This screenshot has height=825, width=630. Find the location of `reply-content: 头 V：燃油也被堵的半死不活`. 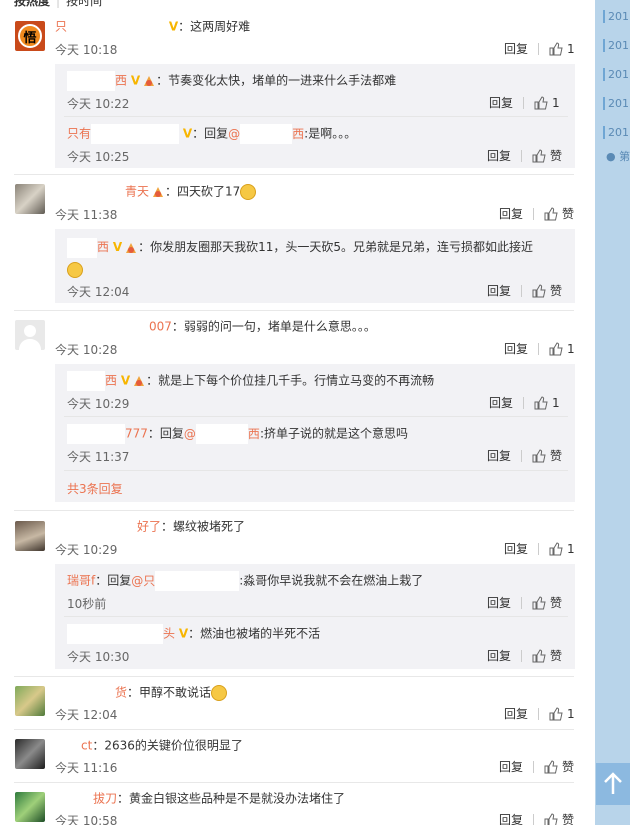

reply-content: 头 V：燃油也被堵的半死不活 is located at coordinates (193, 634).